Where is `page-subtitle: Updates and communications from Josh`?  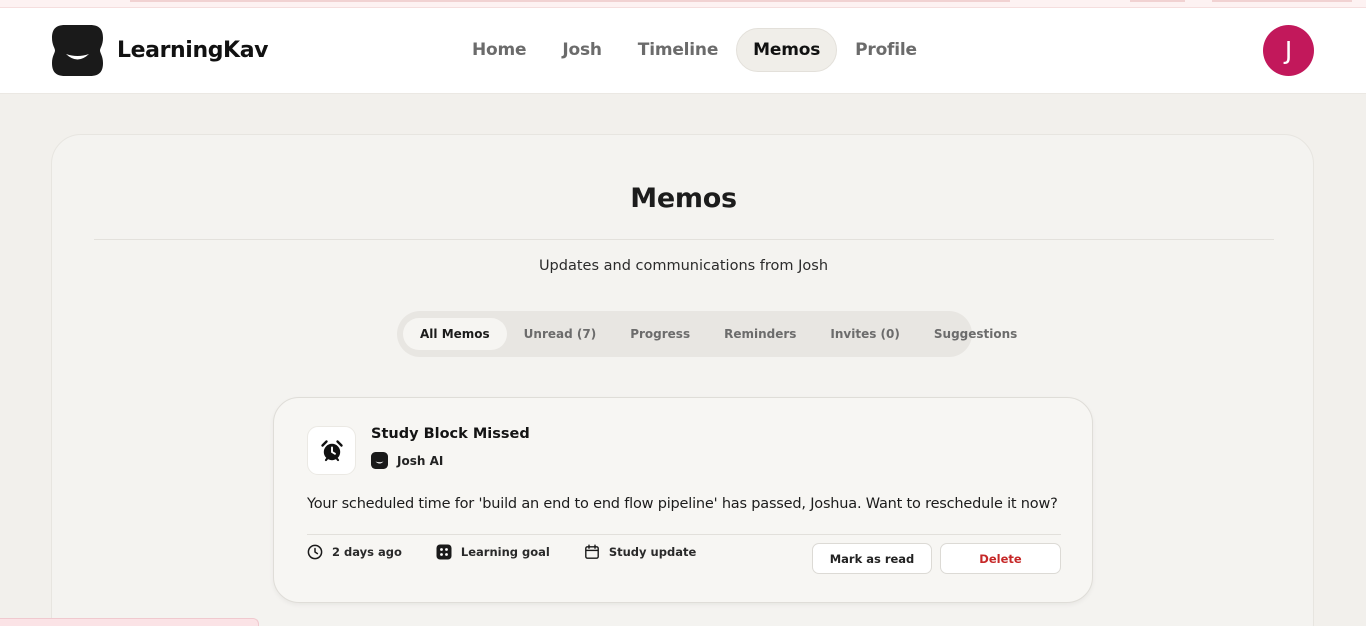 page-subtitle: Updates and communications from Josh is located at coordinates (683, 266).